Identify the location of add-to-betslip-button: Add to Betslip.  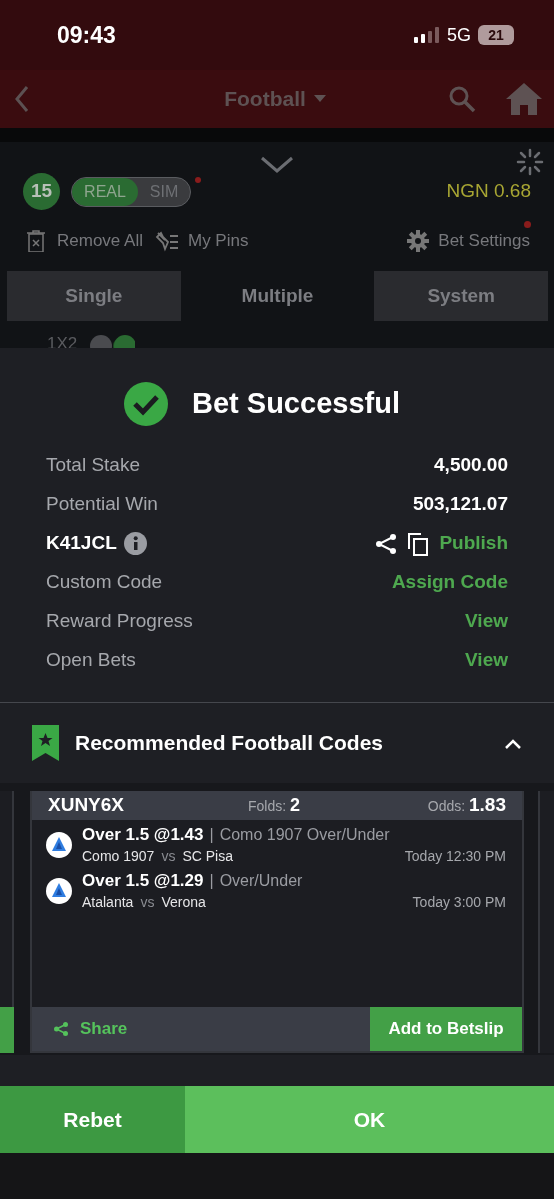
(446, 1029).